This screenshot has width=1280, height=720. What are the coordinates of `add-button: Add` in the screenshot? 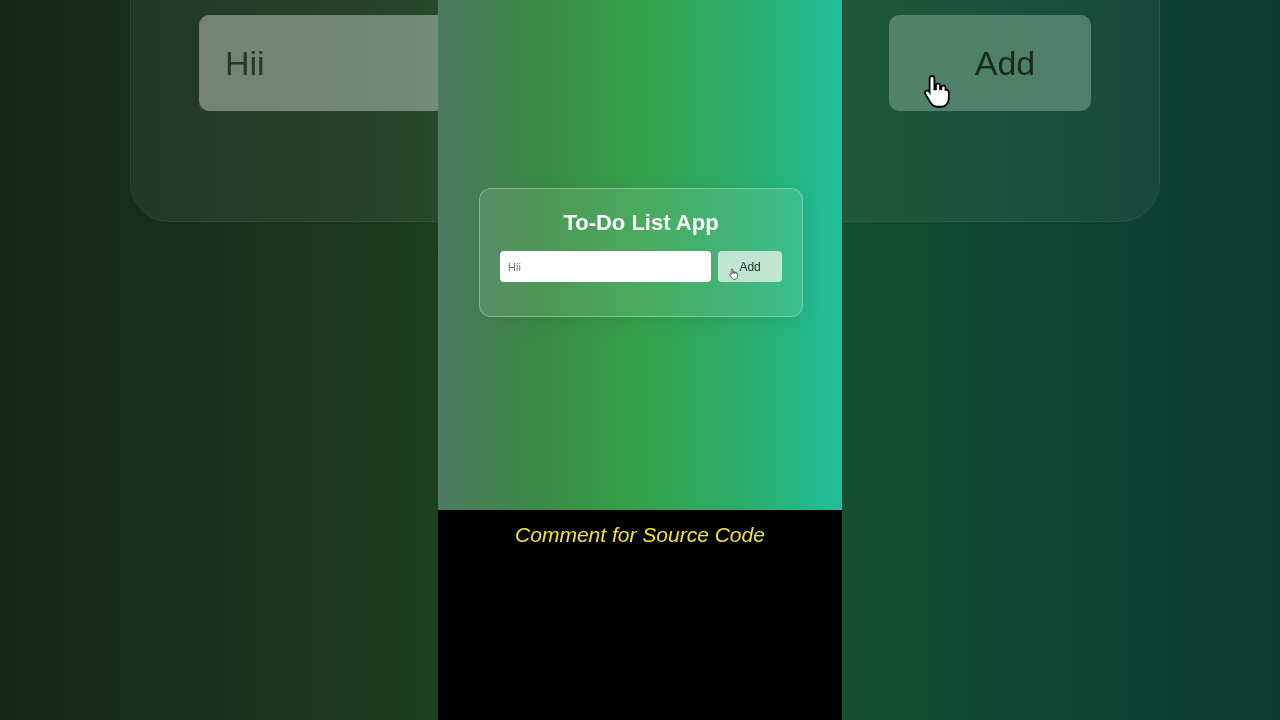 It's located at (750, 266).